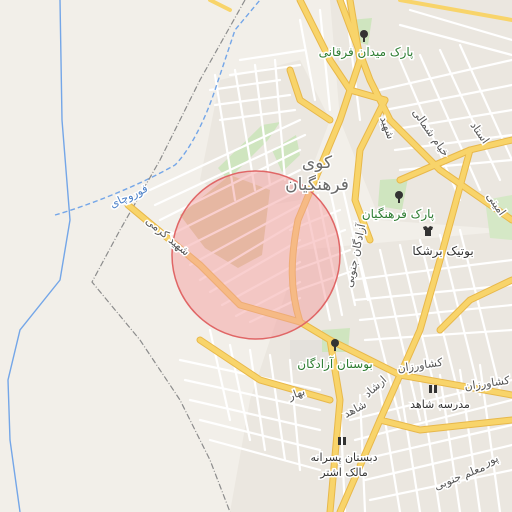 This screenshot has height=512, width=512. I want to click on poi-label-park-farhangian: پارک فرهنگیان, so click(397, 215).